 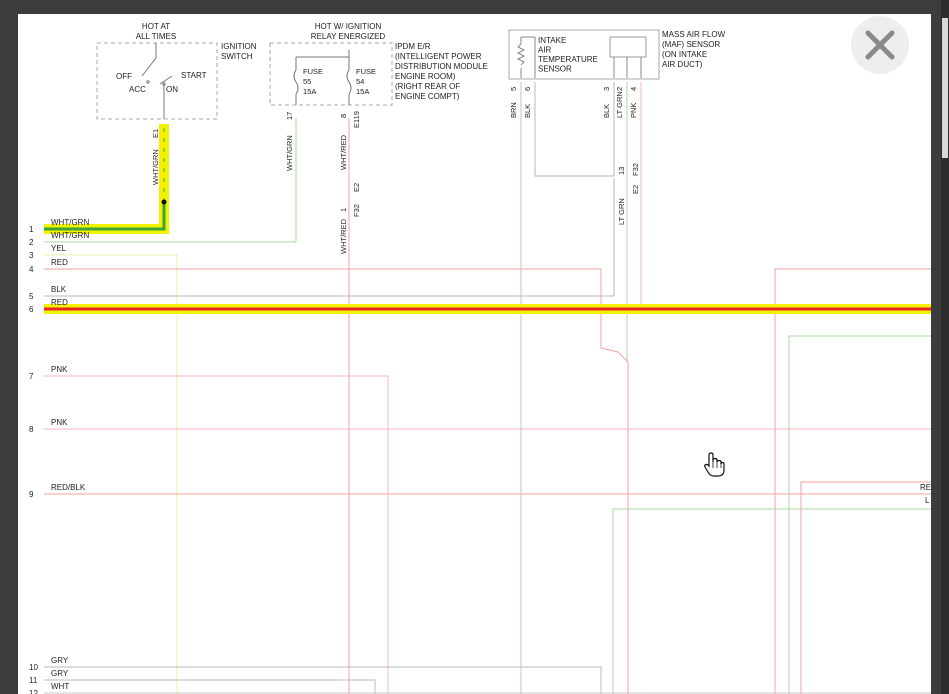 I want to click on switch-hot-2: ALL TIMES, so click(x=156, y=36).